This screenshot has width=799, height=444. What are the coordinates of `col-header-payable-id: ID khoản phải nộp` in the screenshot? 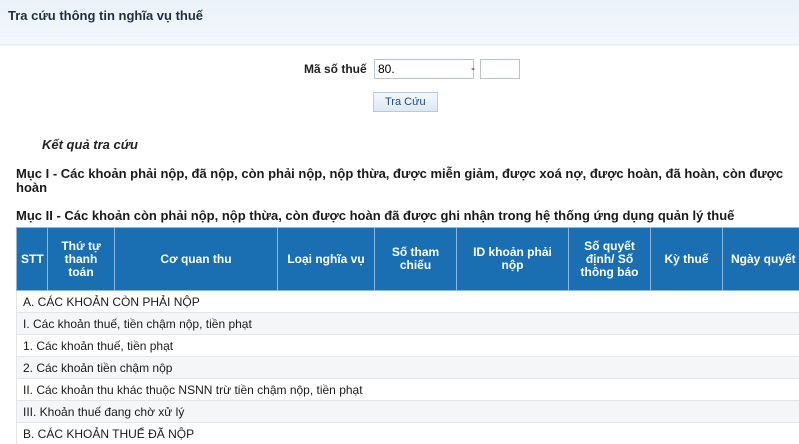 It's located at (512, 259).